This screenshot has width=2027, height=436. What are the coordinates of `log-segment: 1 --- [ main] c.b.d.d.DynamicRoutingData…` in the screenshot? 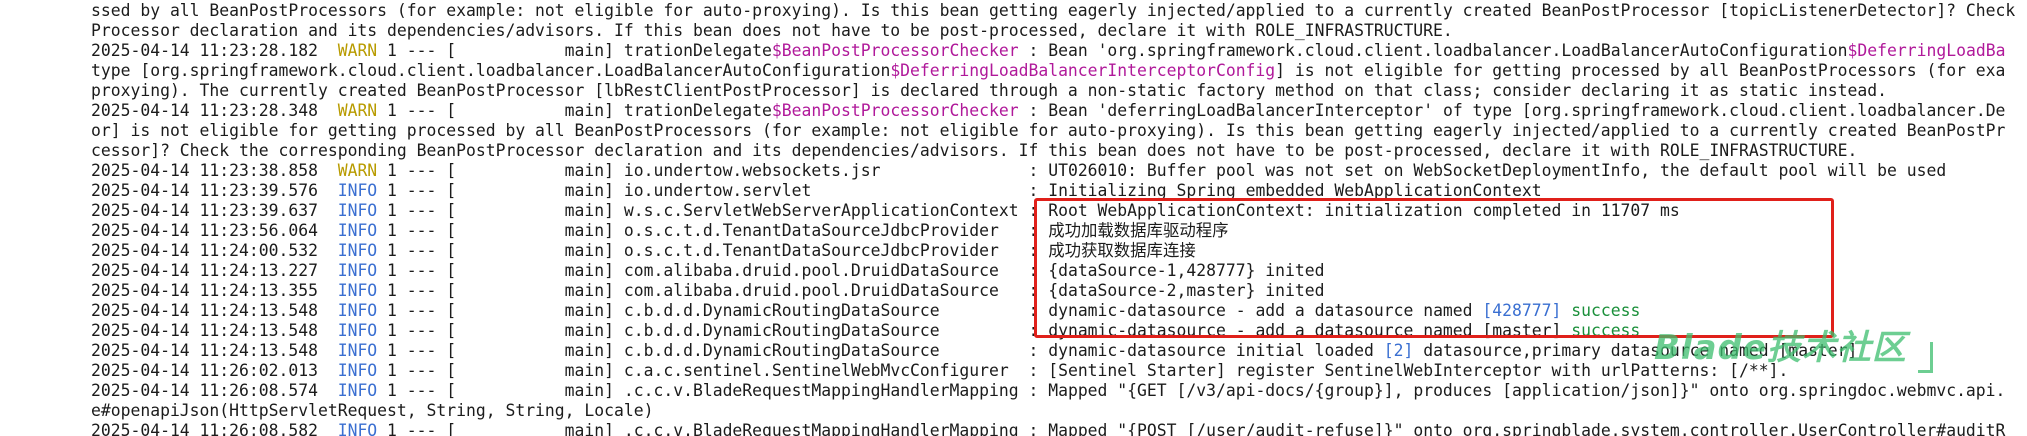 It's located at (880, 350).